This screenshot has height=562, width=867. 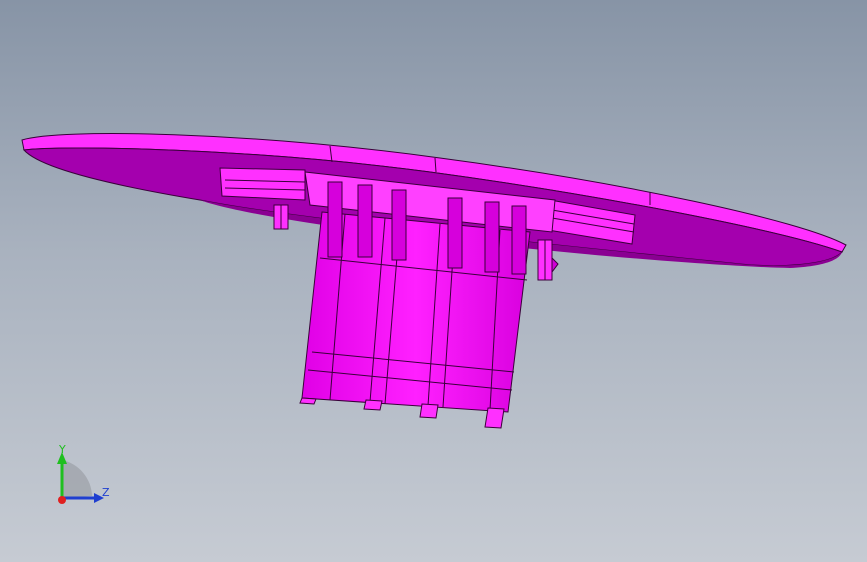 What do you see at coordinates (80, 478) in the screenshot?
I see `triad-graphic` at bounding box center [80, 478].